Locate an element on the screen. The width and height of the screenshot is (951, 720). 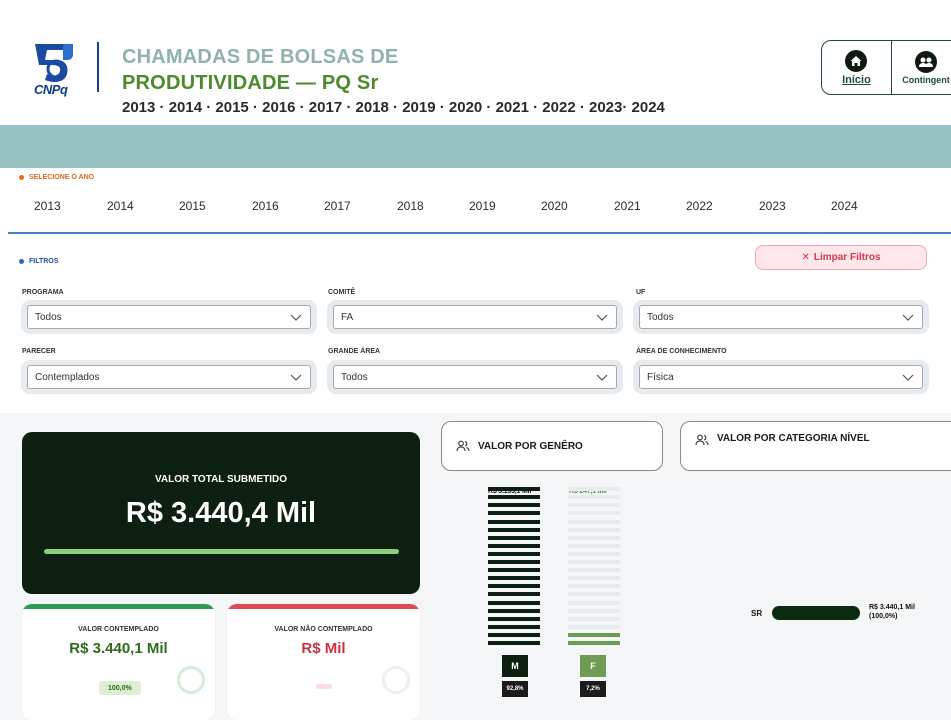
grande-area-value: Todos is located at coordinates (354, 377).